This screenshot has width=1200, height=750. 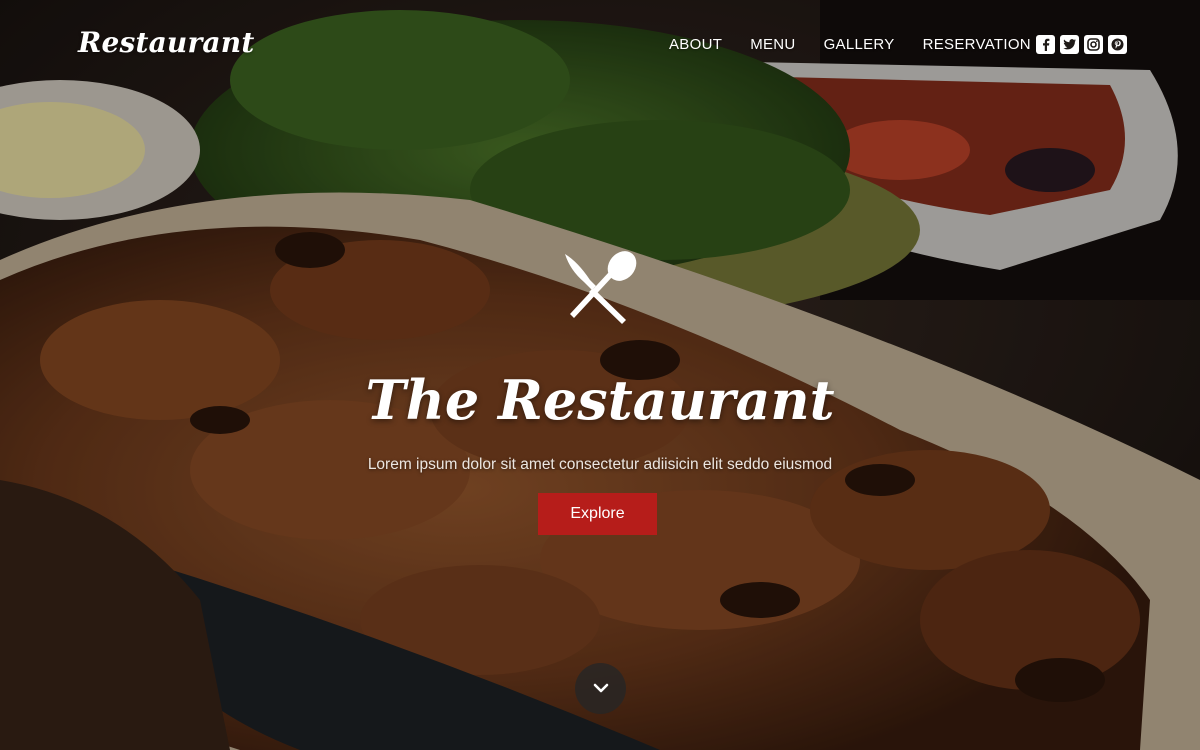 What do you see at coordinates (166, 42) in the screenshot?
I see `site-logo: Restaurant` at bounding box center [166, 42].